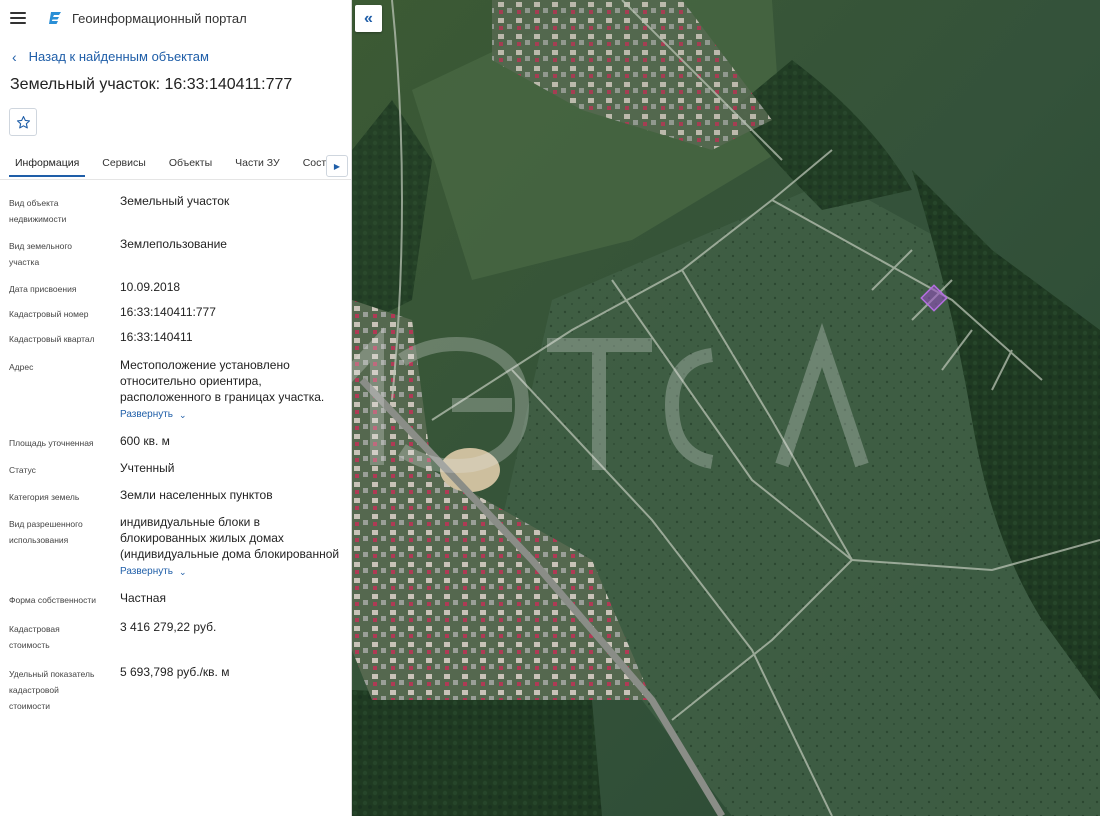 The height and width of the screenshot is (816, 1100). Describe the element at coordinates (234, 253) in the screenshot. I see `property-value: Землепользование` at that location.